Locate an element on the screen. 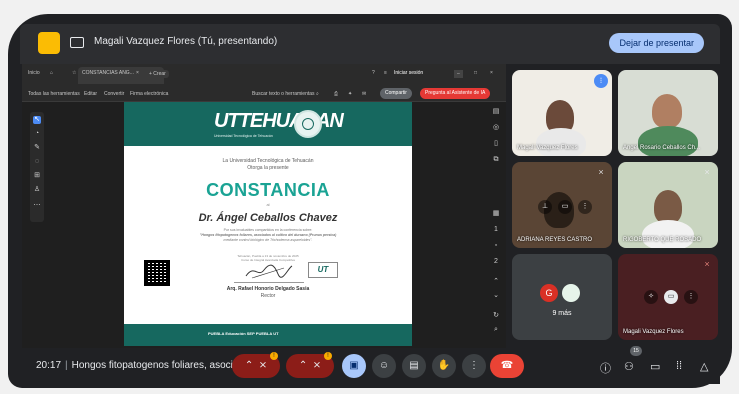 The image size is (739, 394). mail-icon: ✉ is located at coordinates (364, 94).